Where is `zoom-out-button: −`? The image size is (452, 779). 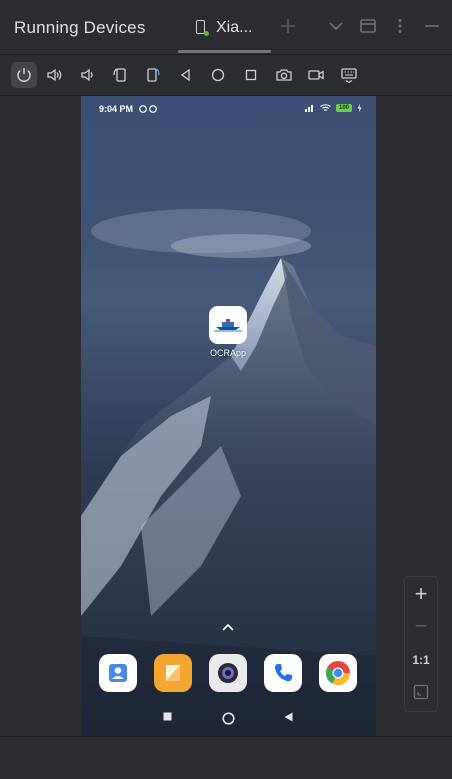 zoom-out-button: − is located at coordinates (421, 626).